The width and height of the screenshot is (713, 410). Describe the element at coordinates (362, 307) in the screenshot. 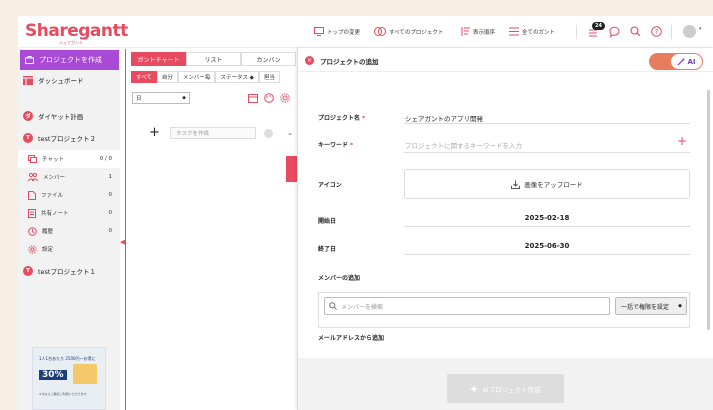

I see `member-search-placeholder: メンバーを検索` at that location.